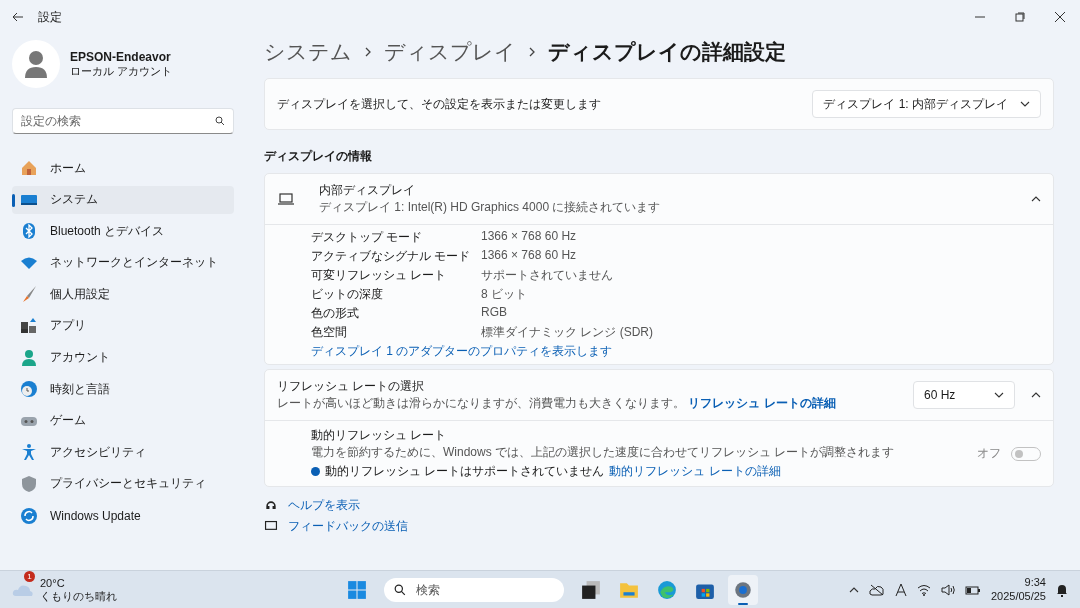 The image size is (1080, 608). I want to click on breadcrumb-item: ディスプレイ, so click(450, 52).